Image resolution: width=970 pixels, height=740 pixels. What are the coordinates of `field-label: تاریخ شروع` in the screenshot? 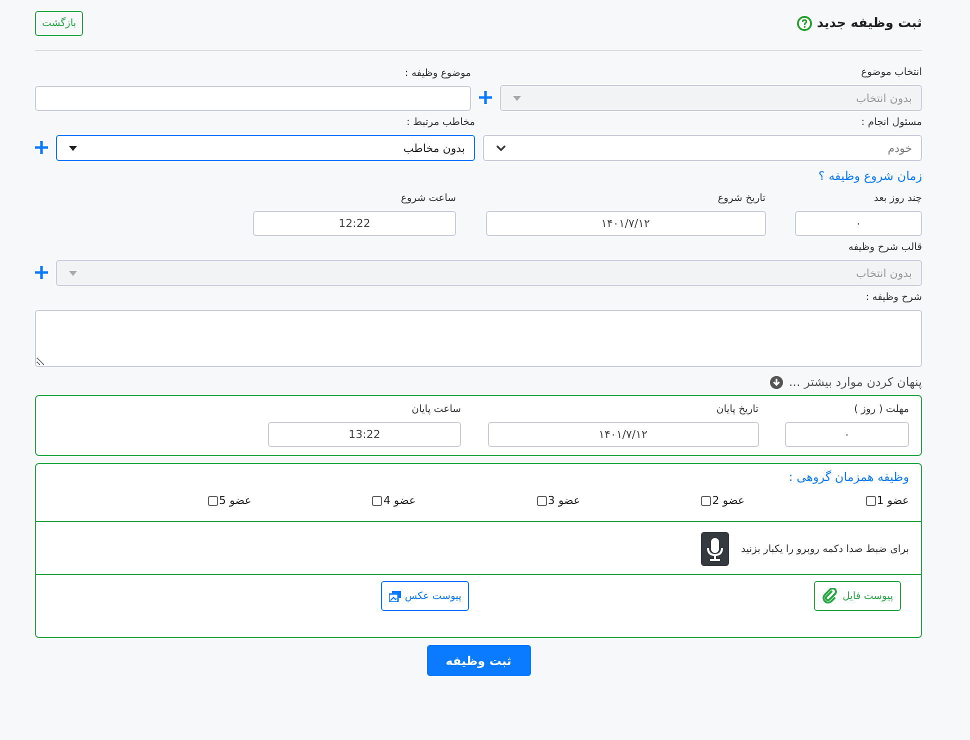 It's located at (741, 198).